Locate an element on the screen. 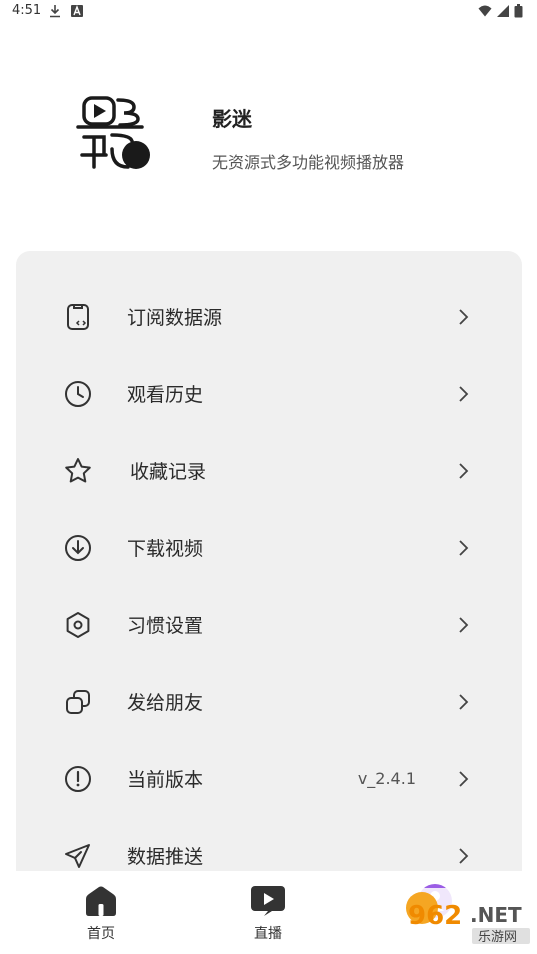  menu-item-subscribe-source: 订阅数据源 is located at coordinates (269, 316).